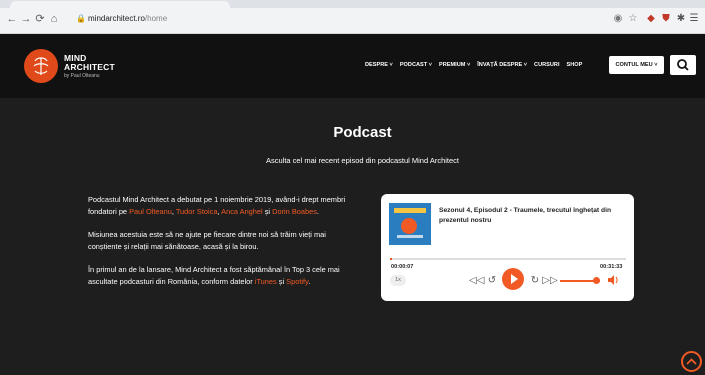 This screenshot has width=705, height=375. What do you see at coordinates (546, 65) in the screenshot?
I see `menu-cursuri: CURSURI` at bounding box center [546, 65].